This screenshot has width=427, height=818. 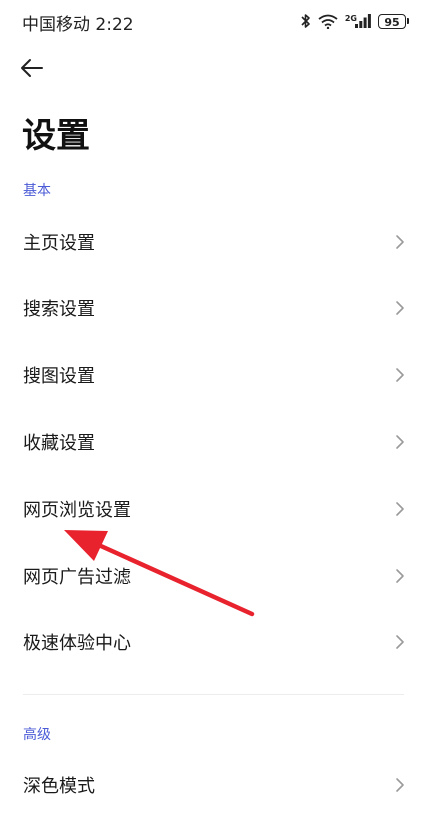 I want to click on settings-item-label: 收藏设置, so click(x=59, y=443).